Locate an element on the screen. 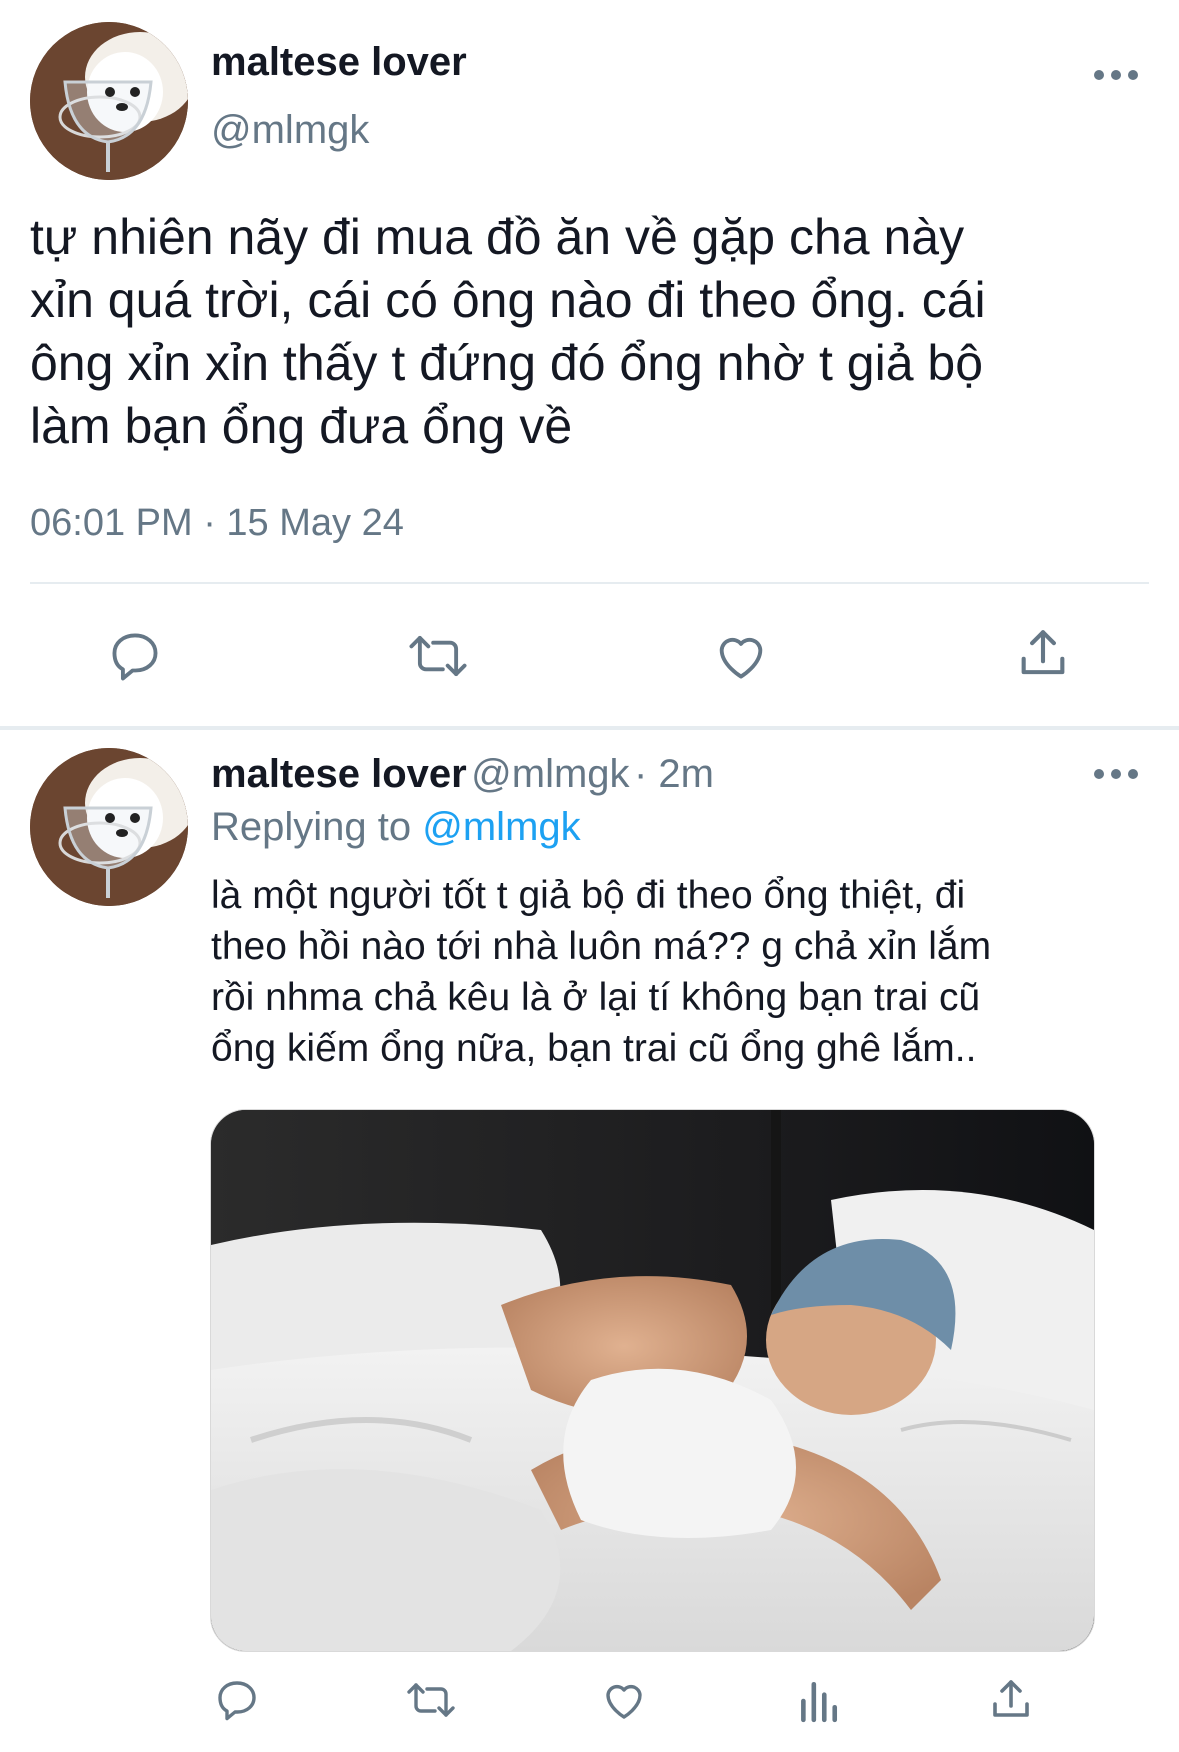 The width and height of the screenshot is (1179, 1752). retweet-icon is located at coordinates (438, 656).